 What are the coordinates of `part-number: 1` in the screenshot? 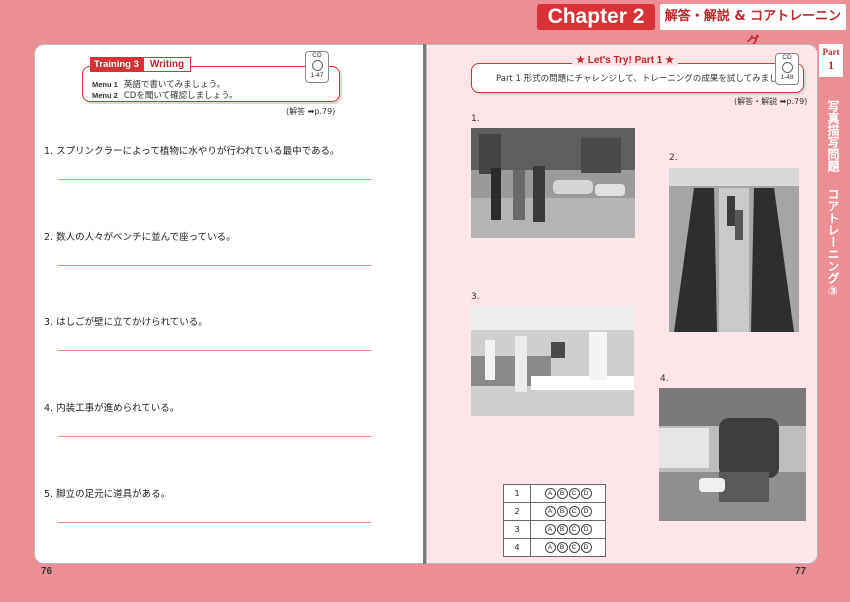 It's located at (831, 64).